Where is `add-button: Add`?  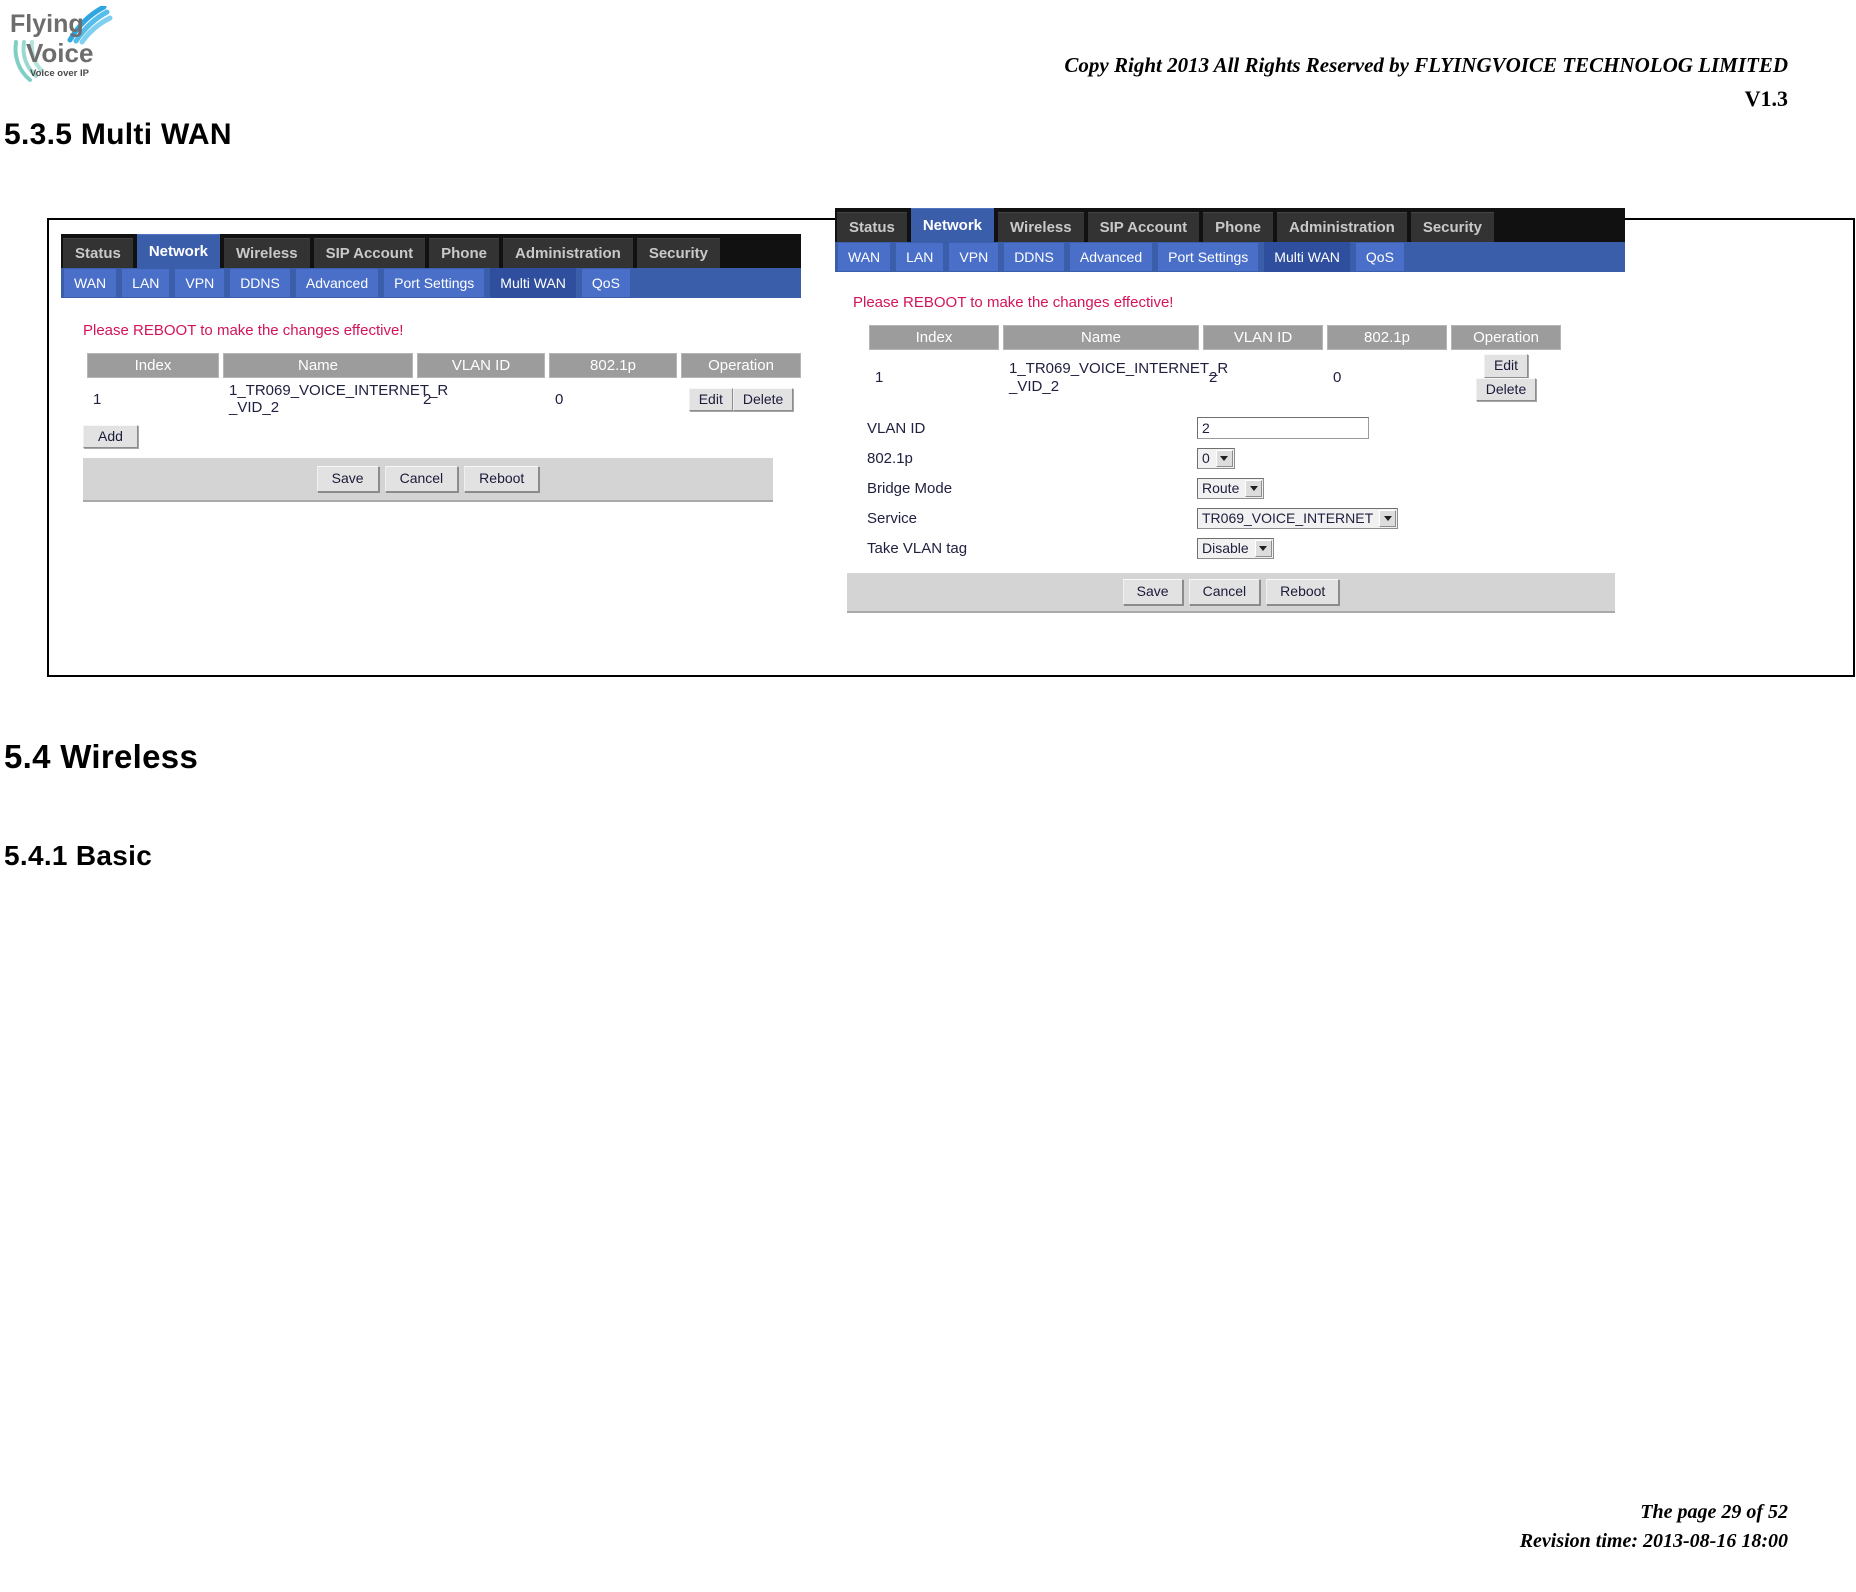 add-button: Add is located at coordinates (110, 436).